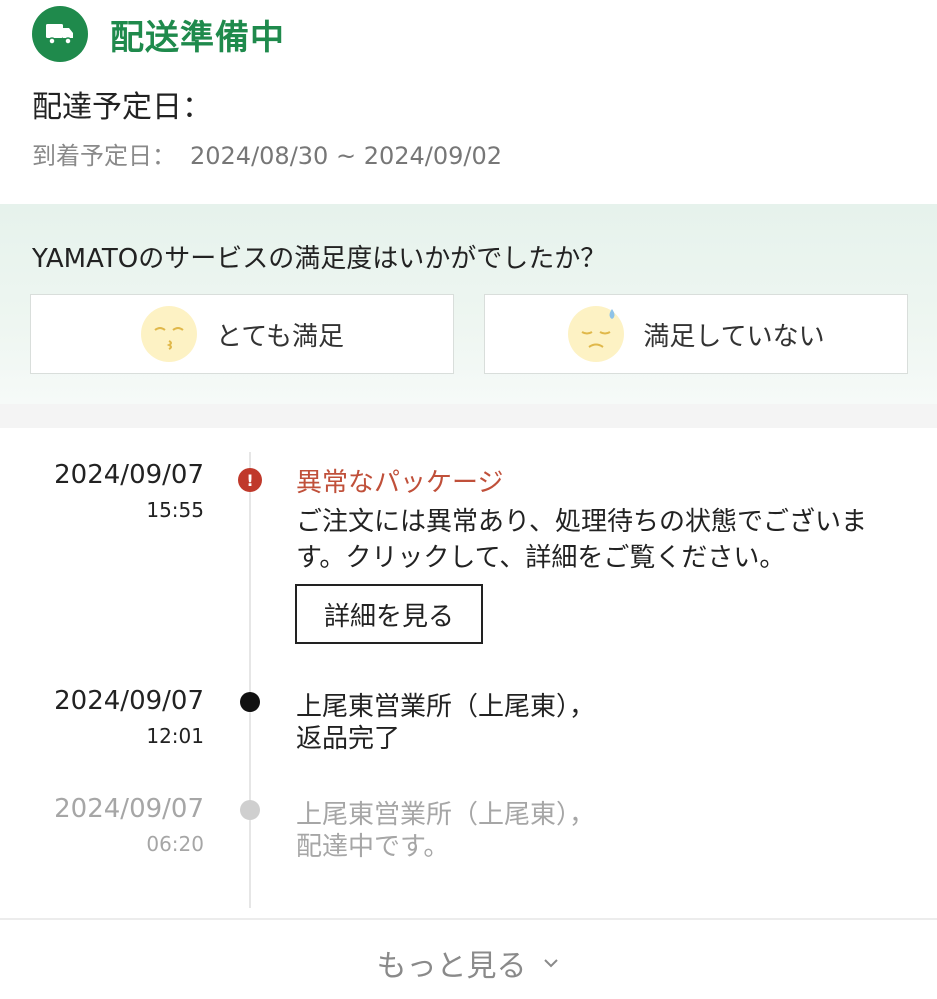 This screenshot has height=999, width=937. What do you see at coordinates (596, 334) in the screenshot?
I see `sad-face-icon` at bounding box center [596, 334].